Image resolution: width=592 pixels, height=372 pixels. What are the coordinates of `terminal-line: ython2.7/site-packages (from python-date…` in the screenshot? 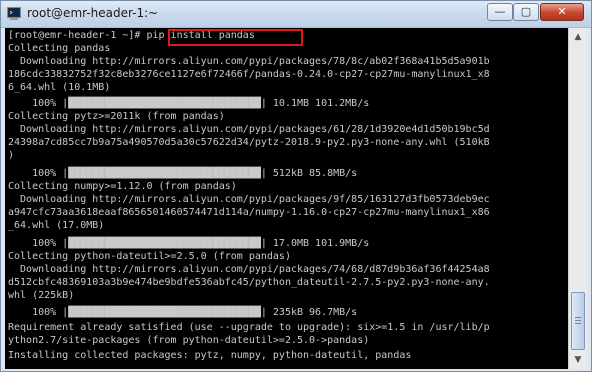 It's located at (189, 340).